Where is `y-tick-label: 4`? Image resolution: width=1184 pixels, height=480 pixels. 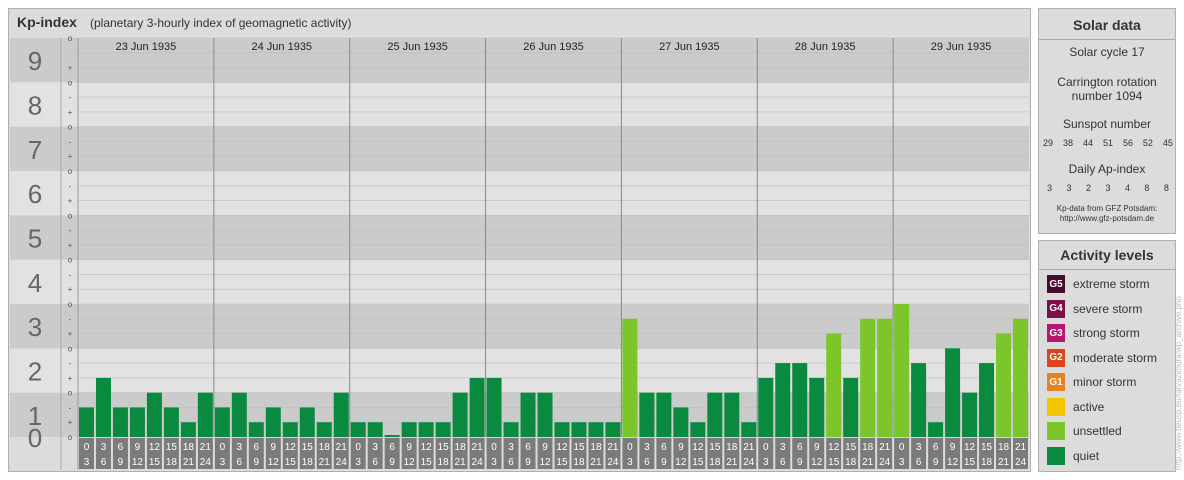 y-tick-label: 4 is located at coordinates (35, 283).